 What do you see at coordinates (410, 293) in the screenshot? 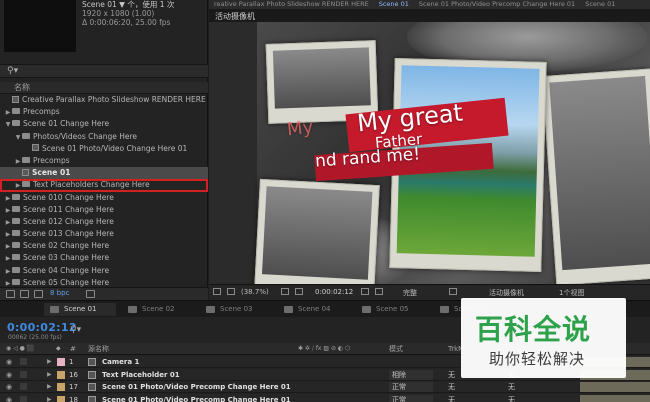
I see `resolution-menu: 完整` at bounding box center [410, 293].